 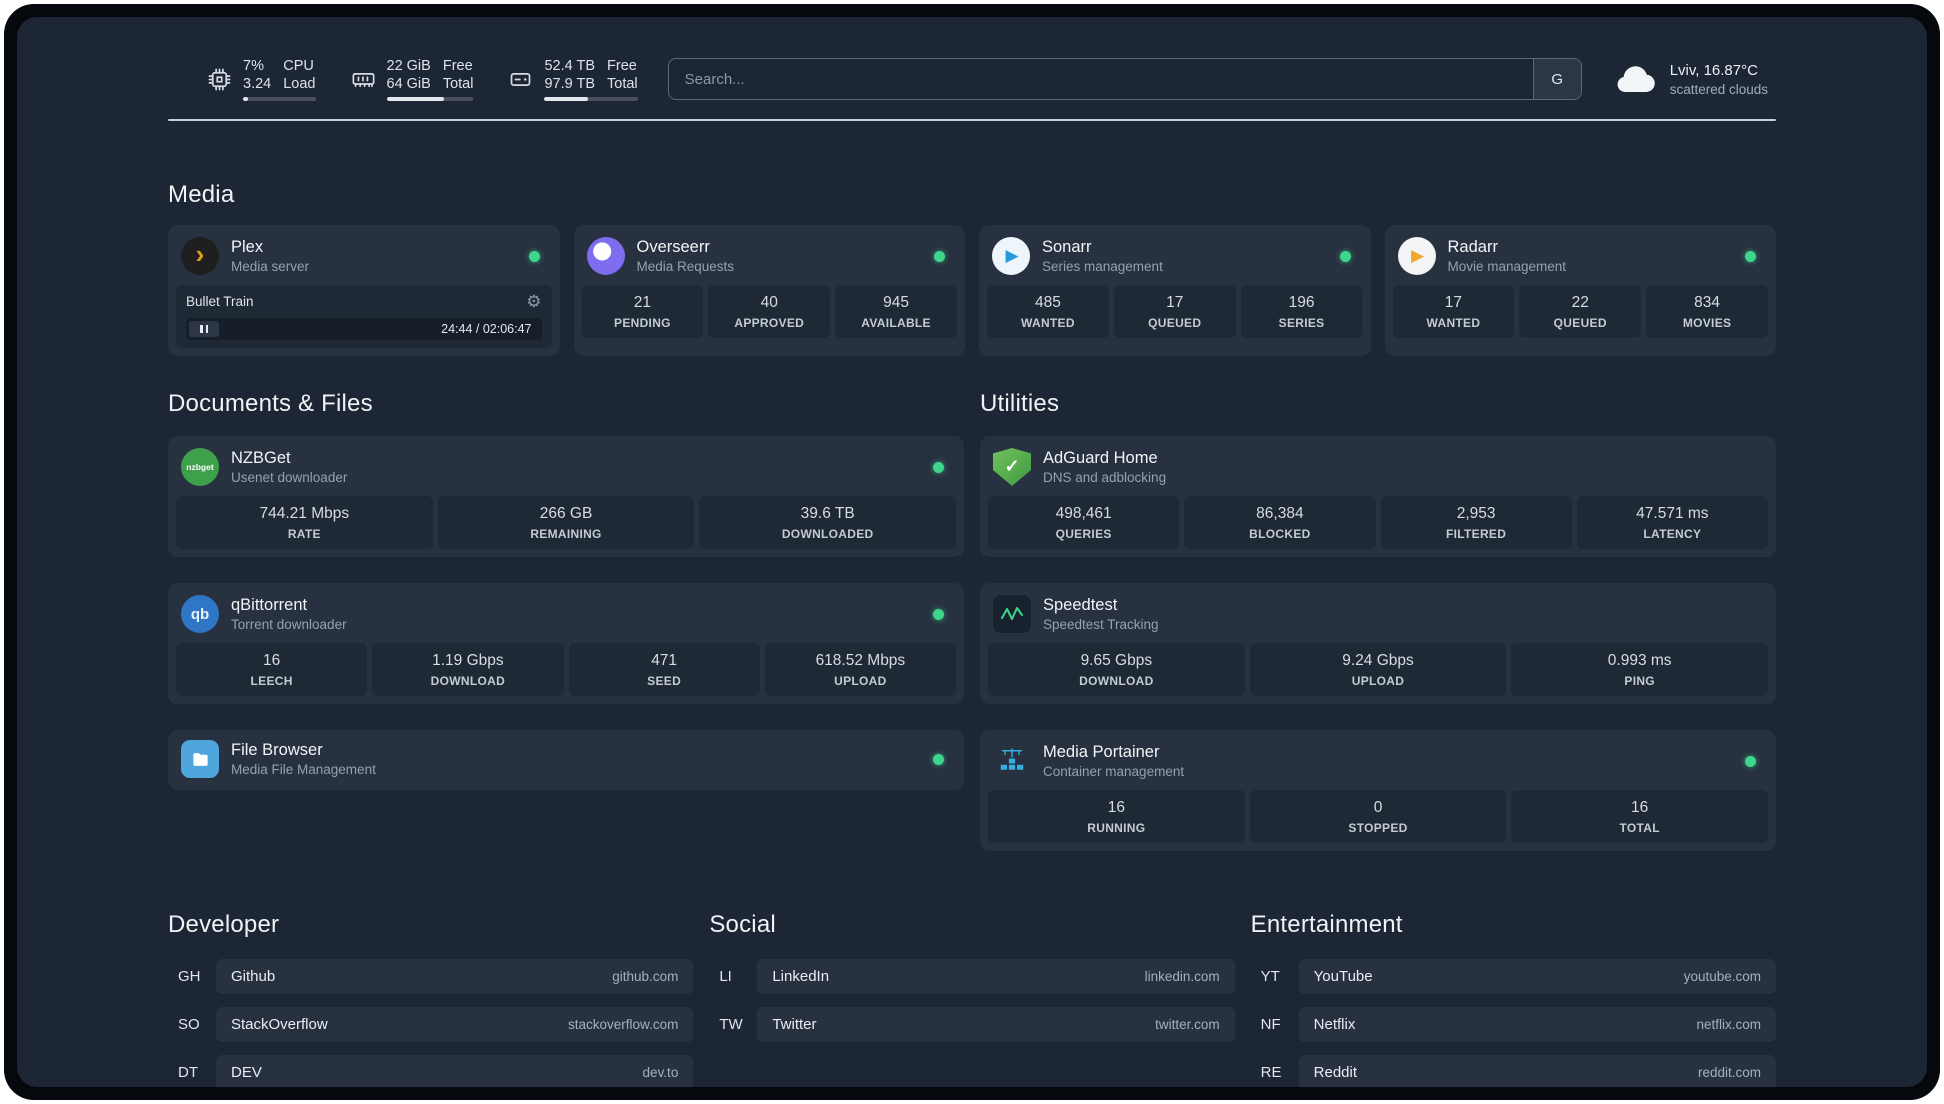 What do you see at coordinates (1301, 311) in the screenshot?
I see `stat-series: 196 SERIES` at bounding box center [1301, 311].